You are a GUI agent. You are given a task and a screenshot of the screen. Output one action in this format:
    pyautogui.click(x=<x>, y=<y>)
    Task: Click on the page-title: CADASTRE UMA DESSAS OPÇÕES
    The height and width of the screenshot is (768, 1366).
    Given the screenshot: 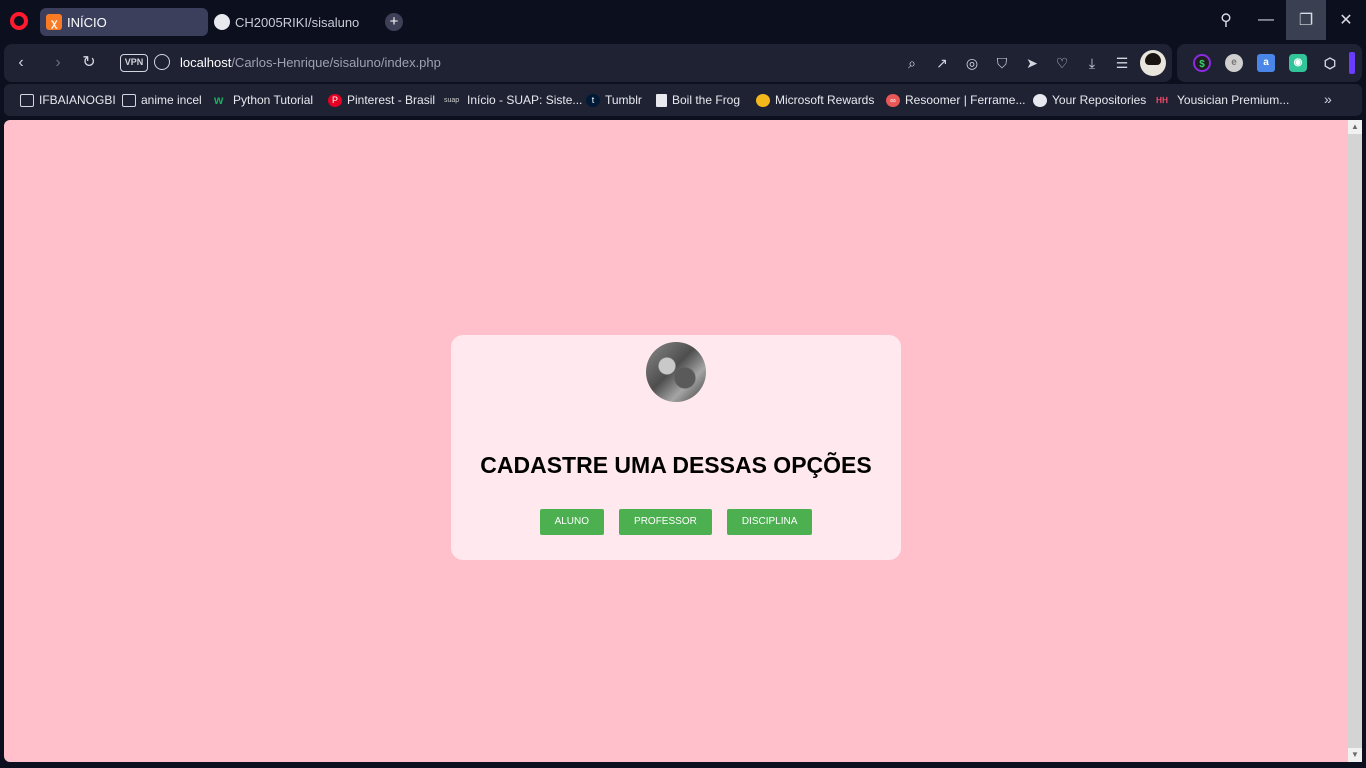 What is the action you would take?
    pyautogui.click(x=676, y=465)
    